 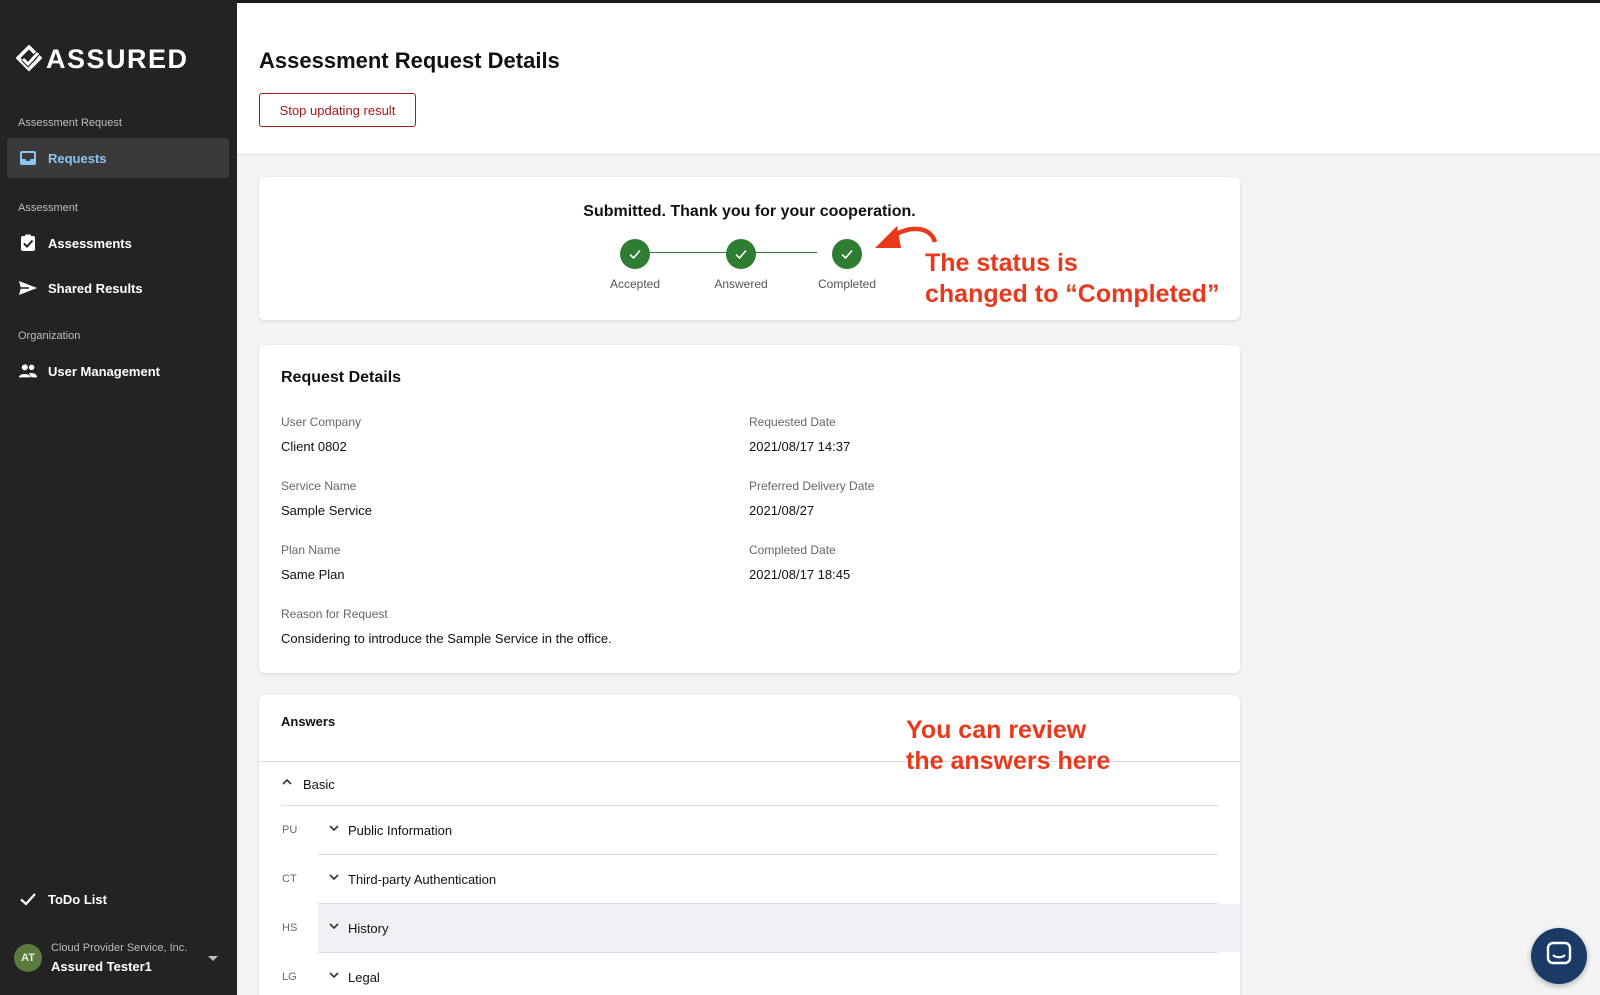 I want to click on field-value: Sample Service, so click(x=327, y=510).